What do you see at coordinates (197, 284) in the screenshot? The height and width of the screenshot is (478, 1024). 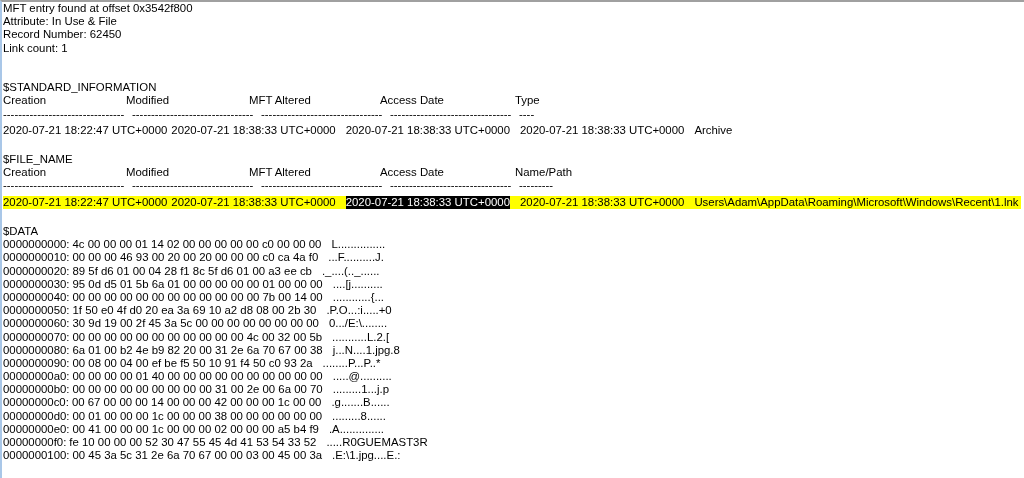 I see `hex-bytes: 95 0d d5 01 5b 6a 01 00 00 00 00 00 01 00 00 00` at bounding box center [197, 284].